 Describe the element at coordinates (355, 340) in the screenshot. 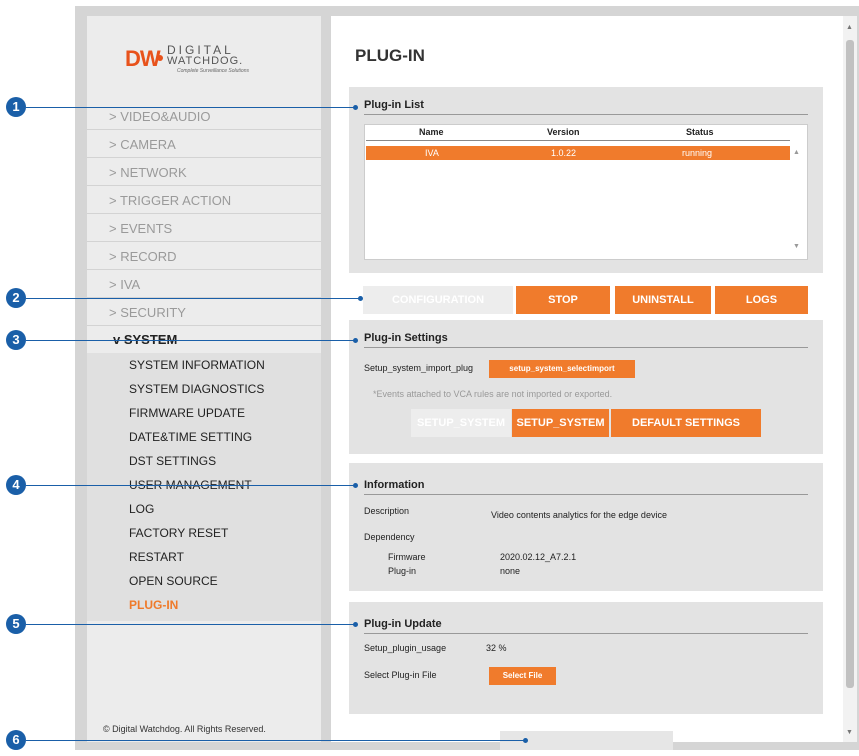

I see `callout-3-dot` at that location.